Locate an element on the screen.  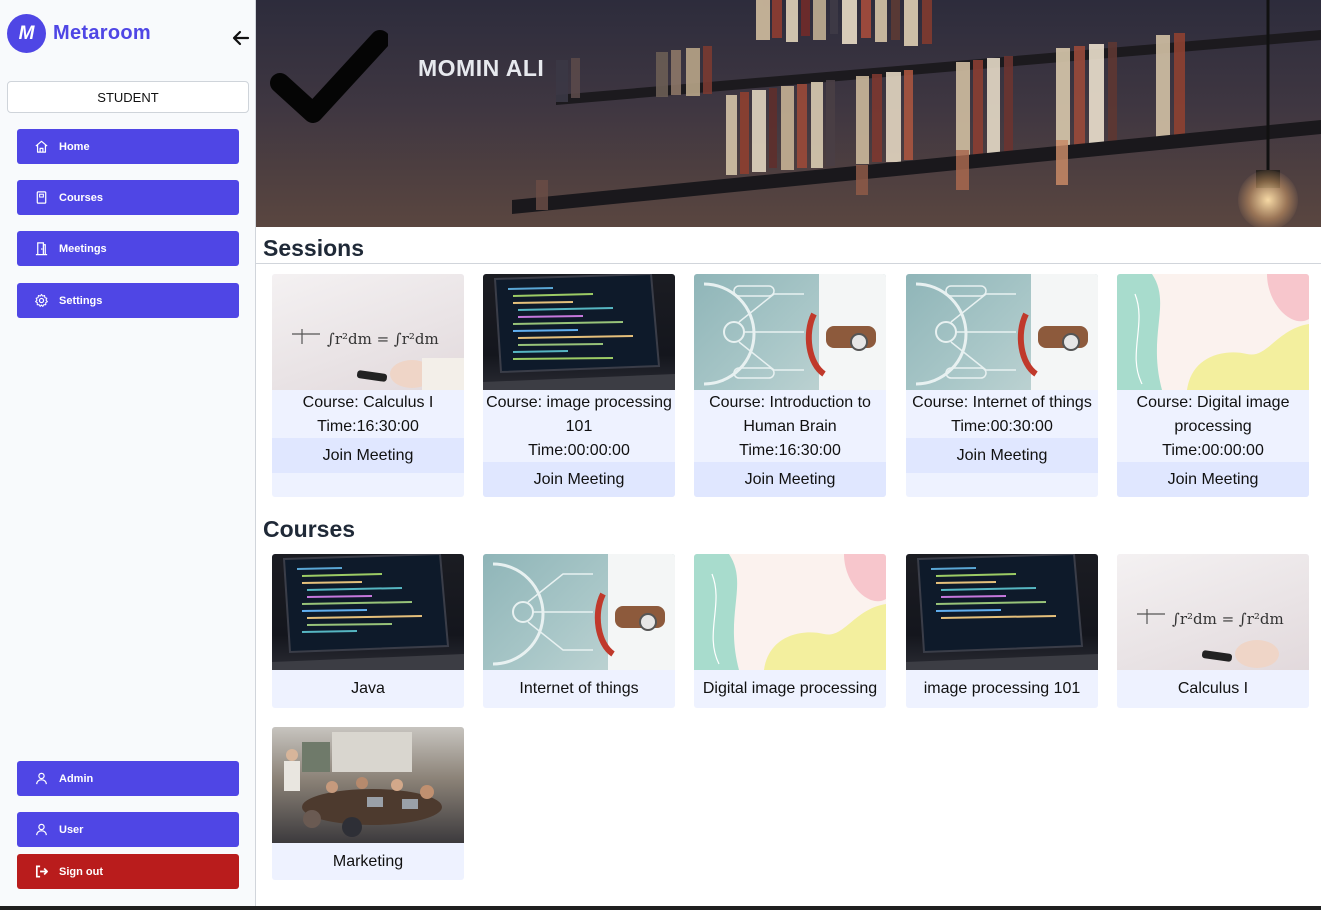
course-card: ∫r²dm = ∫r²dm Calculus I is located at coordinates (1213, 631).